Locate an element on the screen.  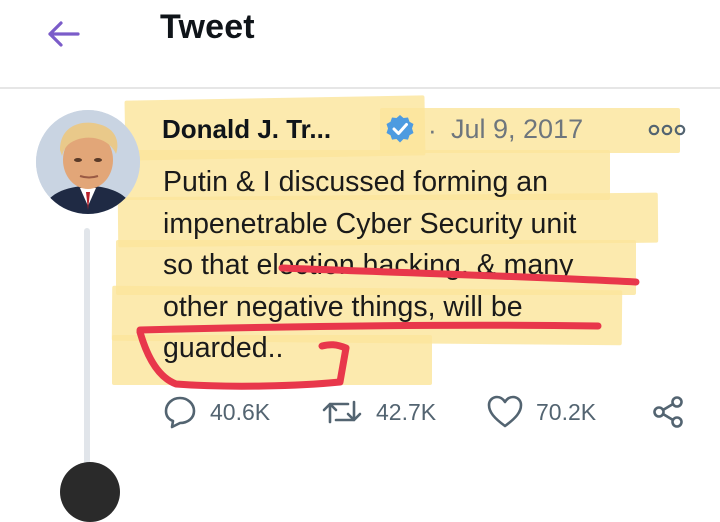
arrow-left-icon is located at coordinates (64, 34).